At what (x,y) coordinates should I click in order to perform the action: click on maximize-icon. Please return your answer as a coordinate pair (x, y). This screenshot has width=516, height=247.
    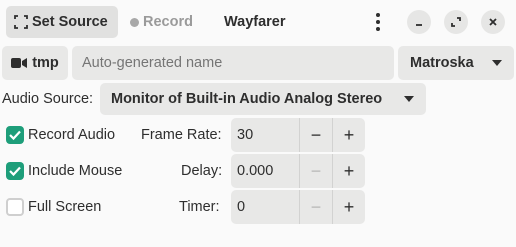
    Looking at the image, I should click on (456, 22).